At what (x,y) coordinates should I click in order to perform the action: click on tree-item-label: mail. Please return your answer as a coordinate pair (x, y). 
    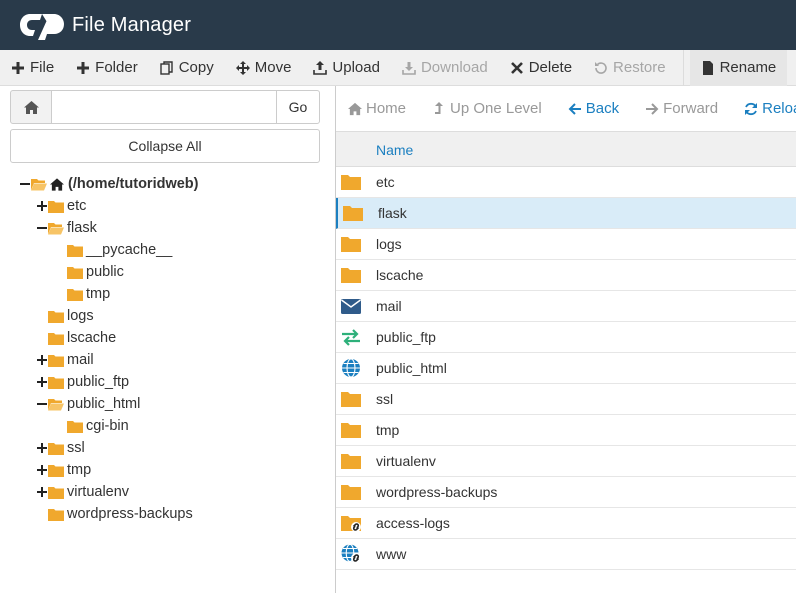
    Looking at the image, I should click on (80, 360).